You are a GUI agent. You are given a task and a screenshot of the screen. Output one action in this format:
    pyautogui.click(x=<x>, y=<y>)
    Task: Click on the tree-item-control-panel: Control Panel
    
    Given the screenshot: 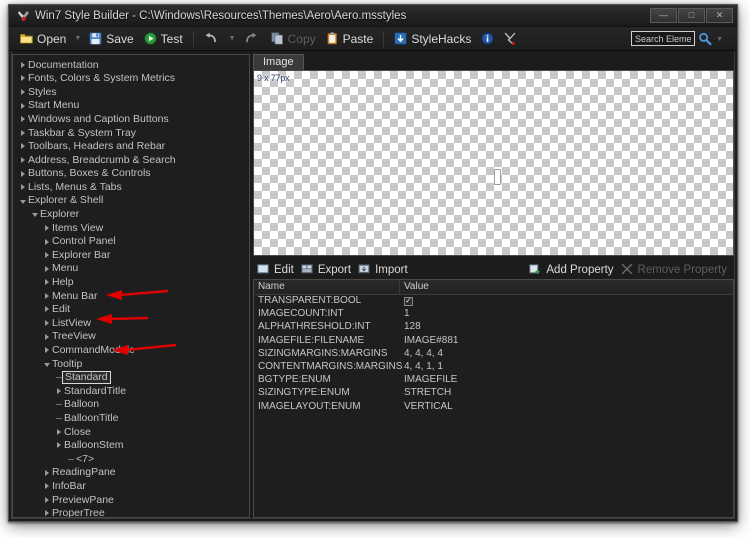 What is the action you would take?
    pyautogui.click(x=131, y=242)
    